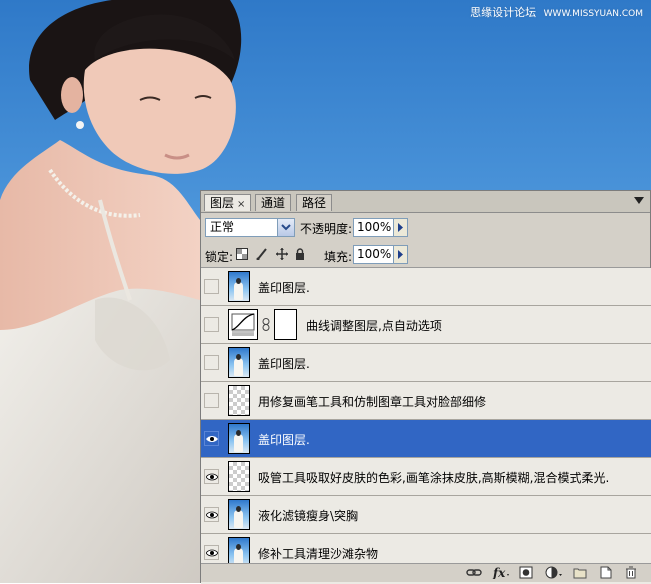 The height and width of the screenshot is (584, 651). I want to click on curves-adjustment-icon, so click(243, 324).